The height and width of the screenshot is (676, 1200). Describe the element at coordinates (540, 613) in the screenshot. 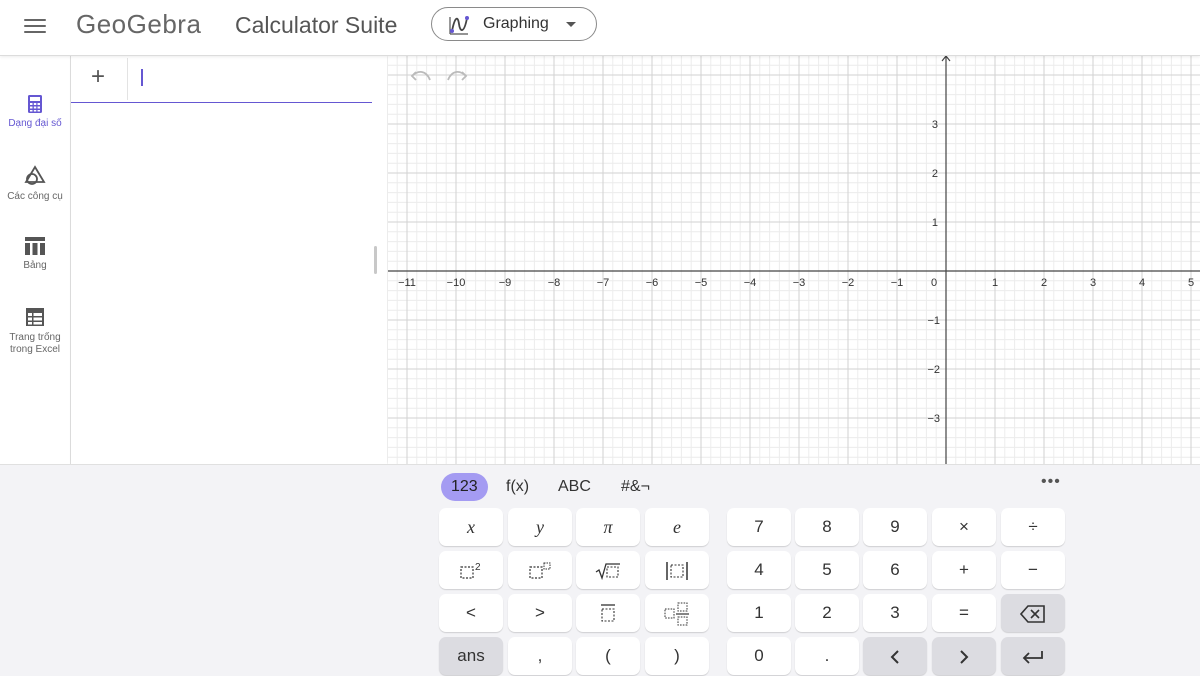

I see `key-greater-than: >` at that location.